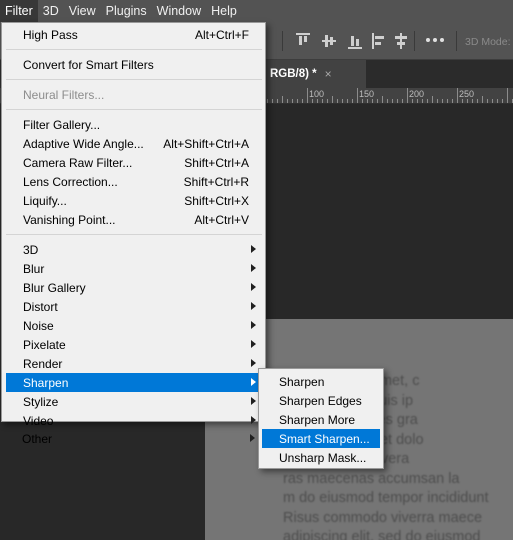  Describe the element at coordinates (355, 41) in the screenshot. I see `align-bottom-edges-icon` at that location.